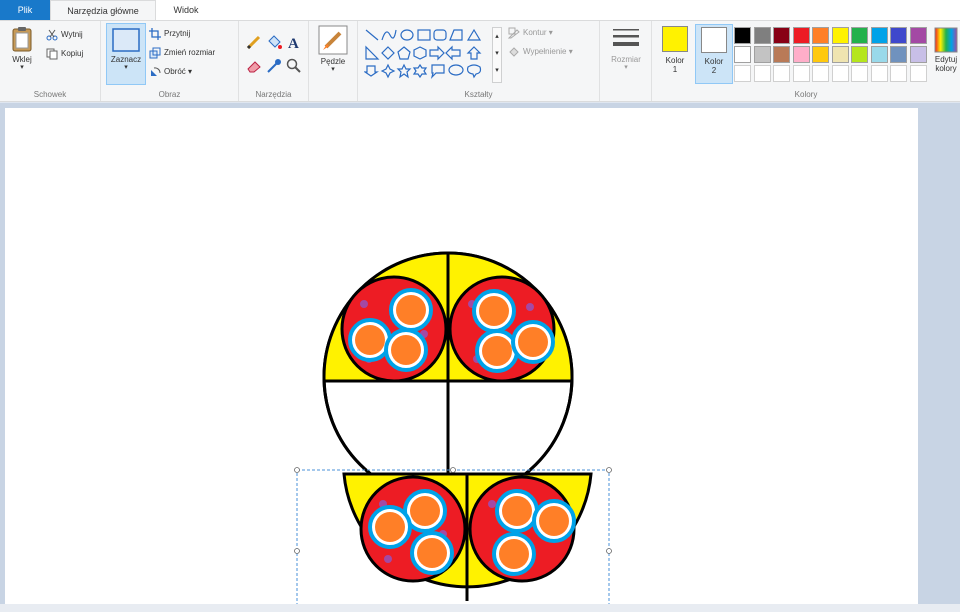 The width and height of the screenshot is (960, 612). Describe the element at coordinates (497, 70) in the screenshot. I see `expand-gallery-icon: ▾` at that location.